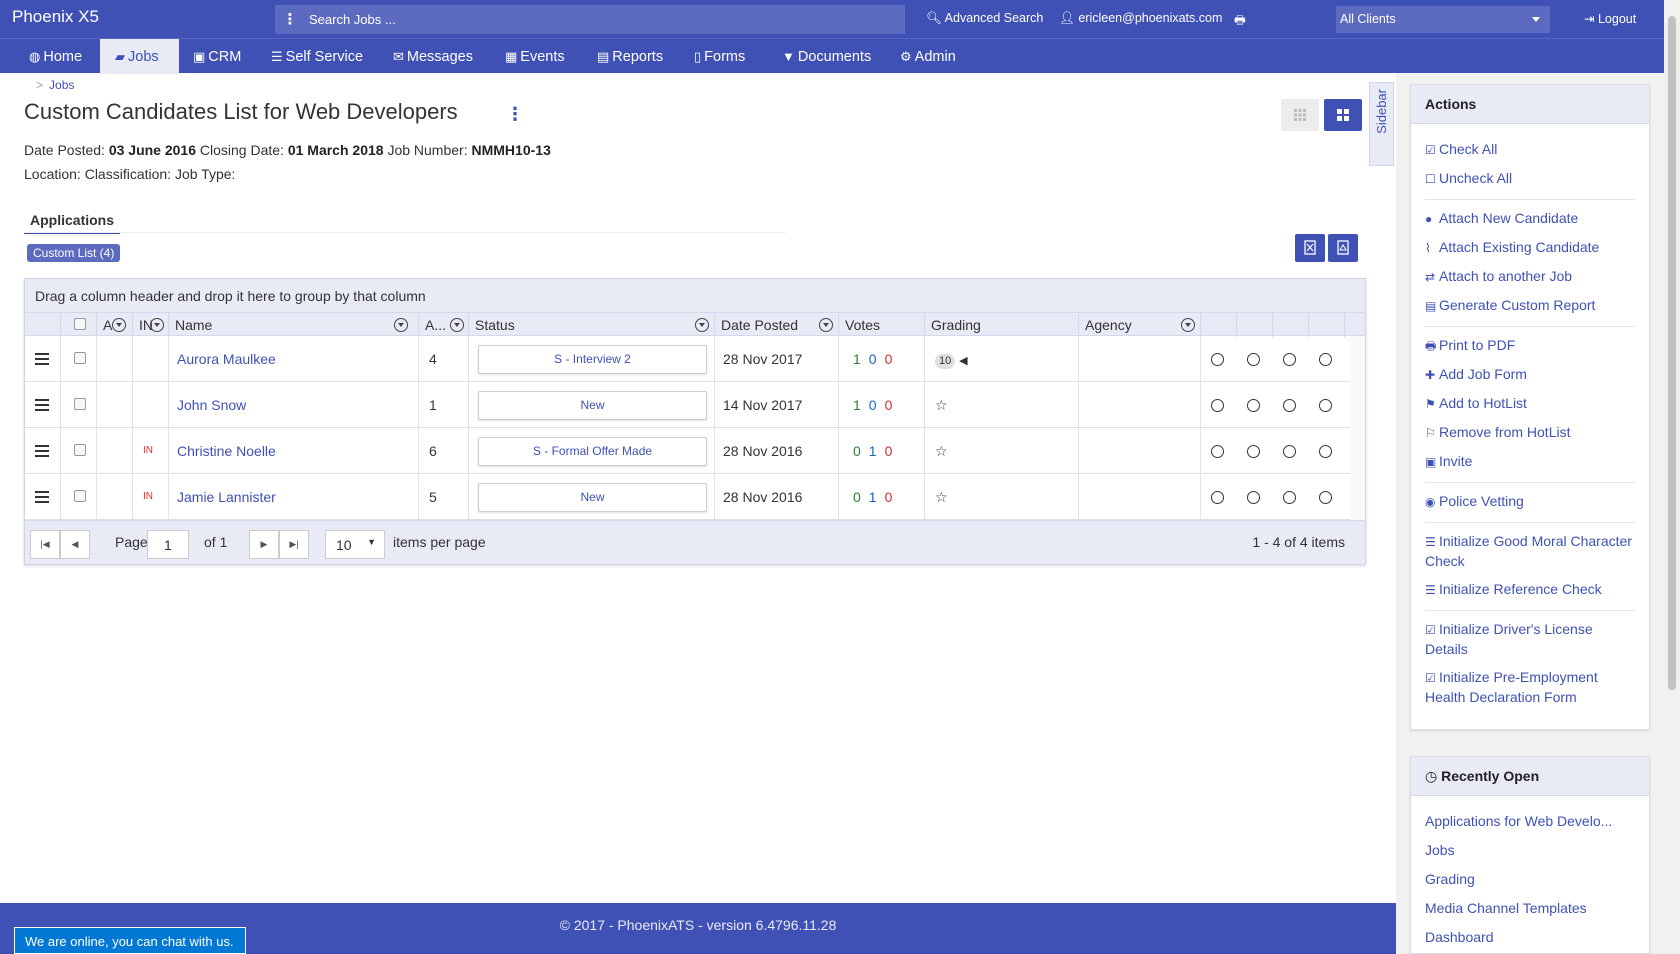  What do you see at coordinates (1530, 433) in the screenshot?
I see `action-remove-from-hotlist: ⚐ Remove from HotList` at bounding box center [1530, 433].